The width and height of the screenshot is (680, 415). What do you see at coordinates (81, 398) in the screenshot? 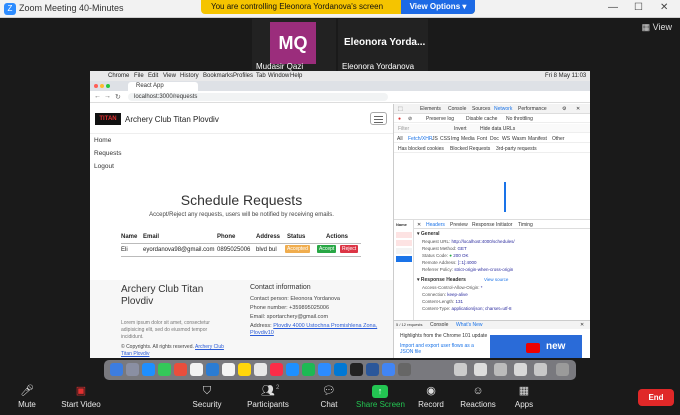
I see `start-video-button: ▣ Start Video` at bounding box center [81, 398].